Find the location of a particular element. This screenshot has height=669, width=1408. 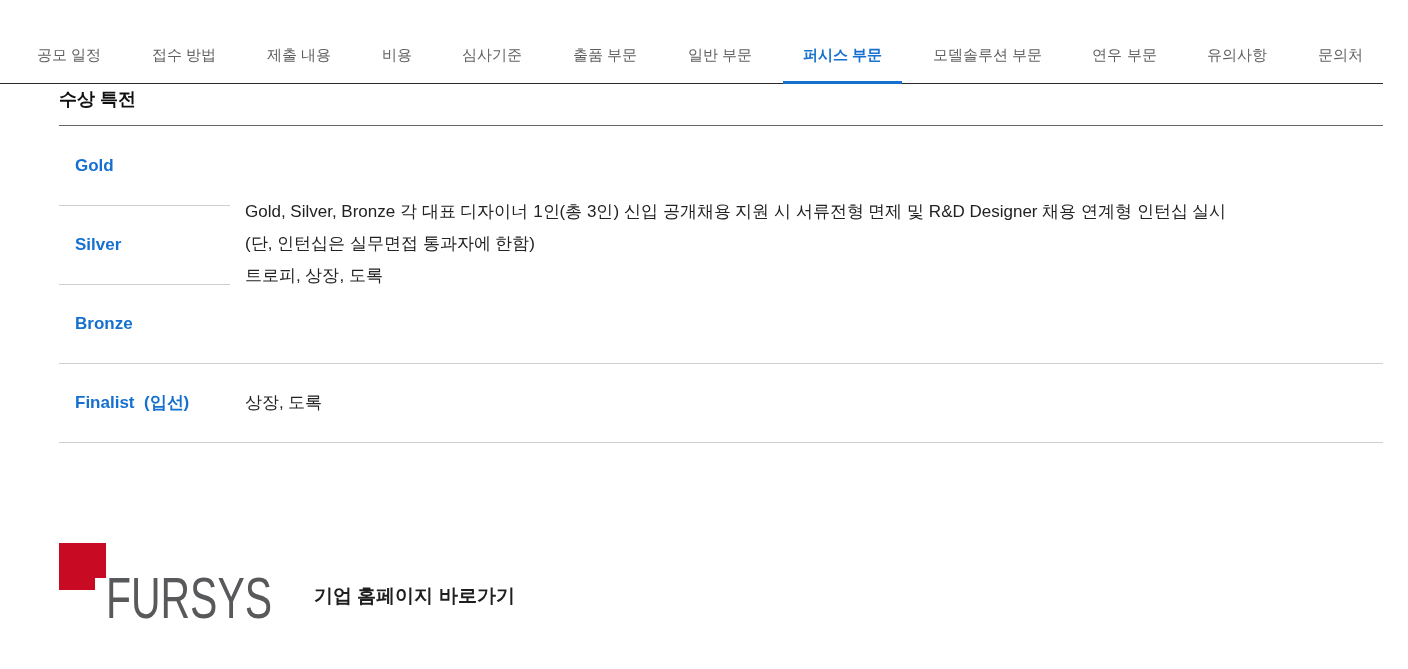

benefit-text: (단, 인턴십은 실무면접 통과자에 한함) is located at coordinates (390, 244).